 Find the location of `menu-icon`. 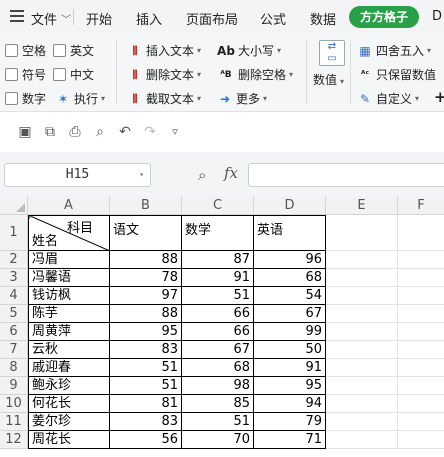

menu-icon is located at coordinates (17, 16).